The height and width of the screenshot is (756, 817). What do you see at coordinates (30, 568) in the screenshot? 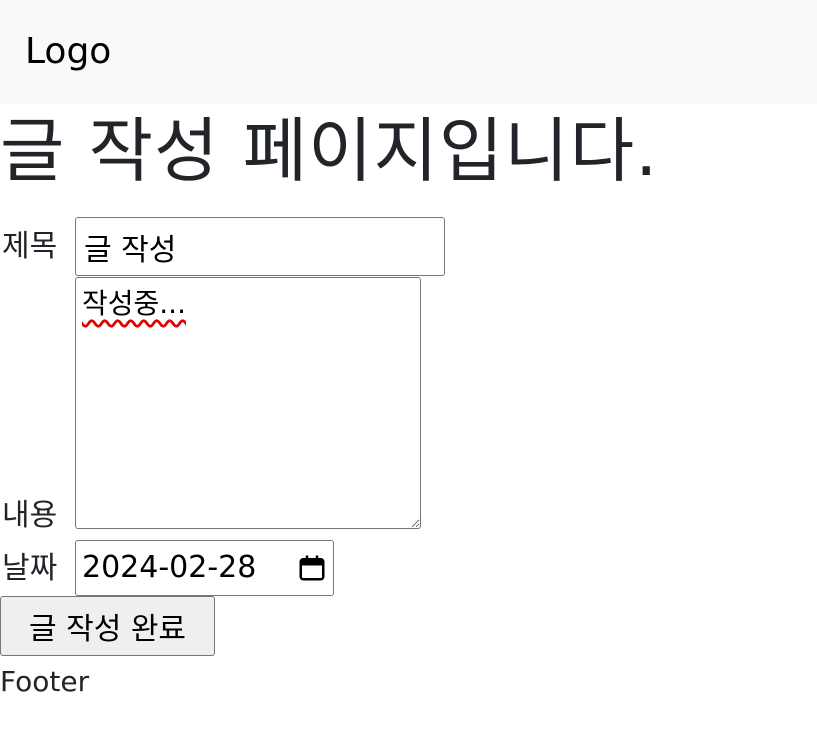
I see `date-label: 날짜` at bounding box center [30, 568].